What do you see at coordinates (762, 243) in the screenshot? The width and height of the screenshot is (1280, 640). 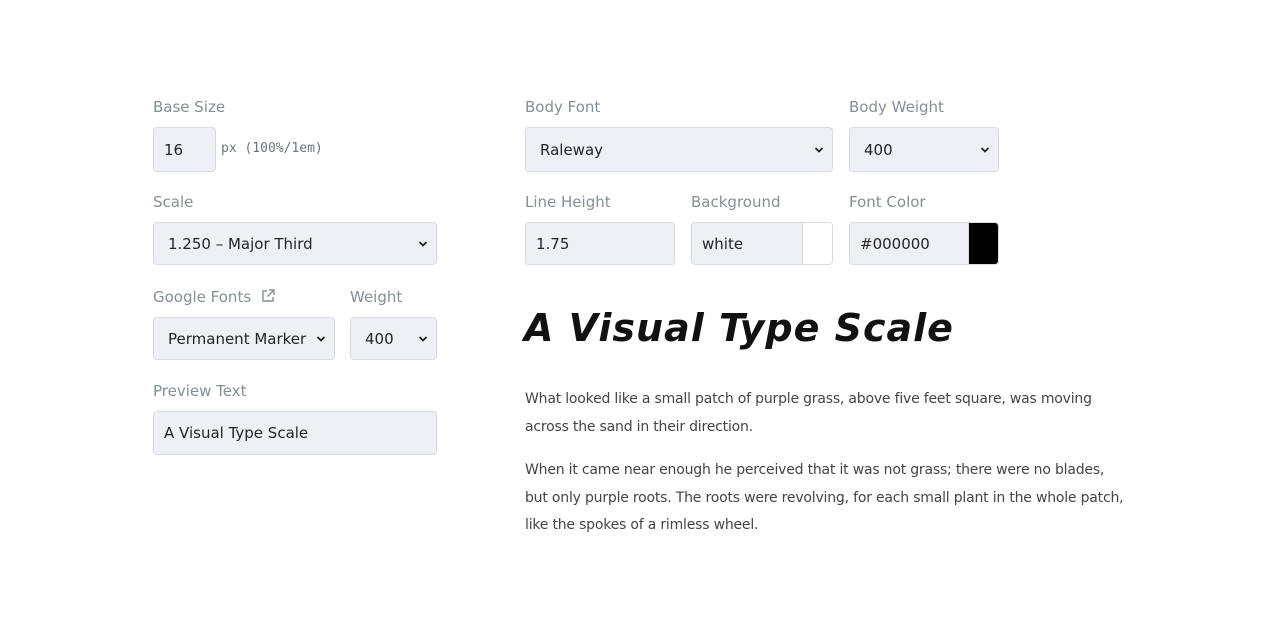 I see `background-input: white` at bounding box center [762, 243].